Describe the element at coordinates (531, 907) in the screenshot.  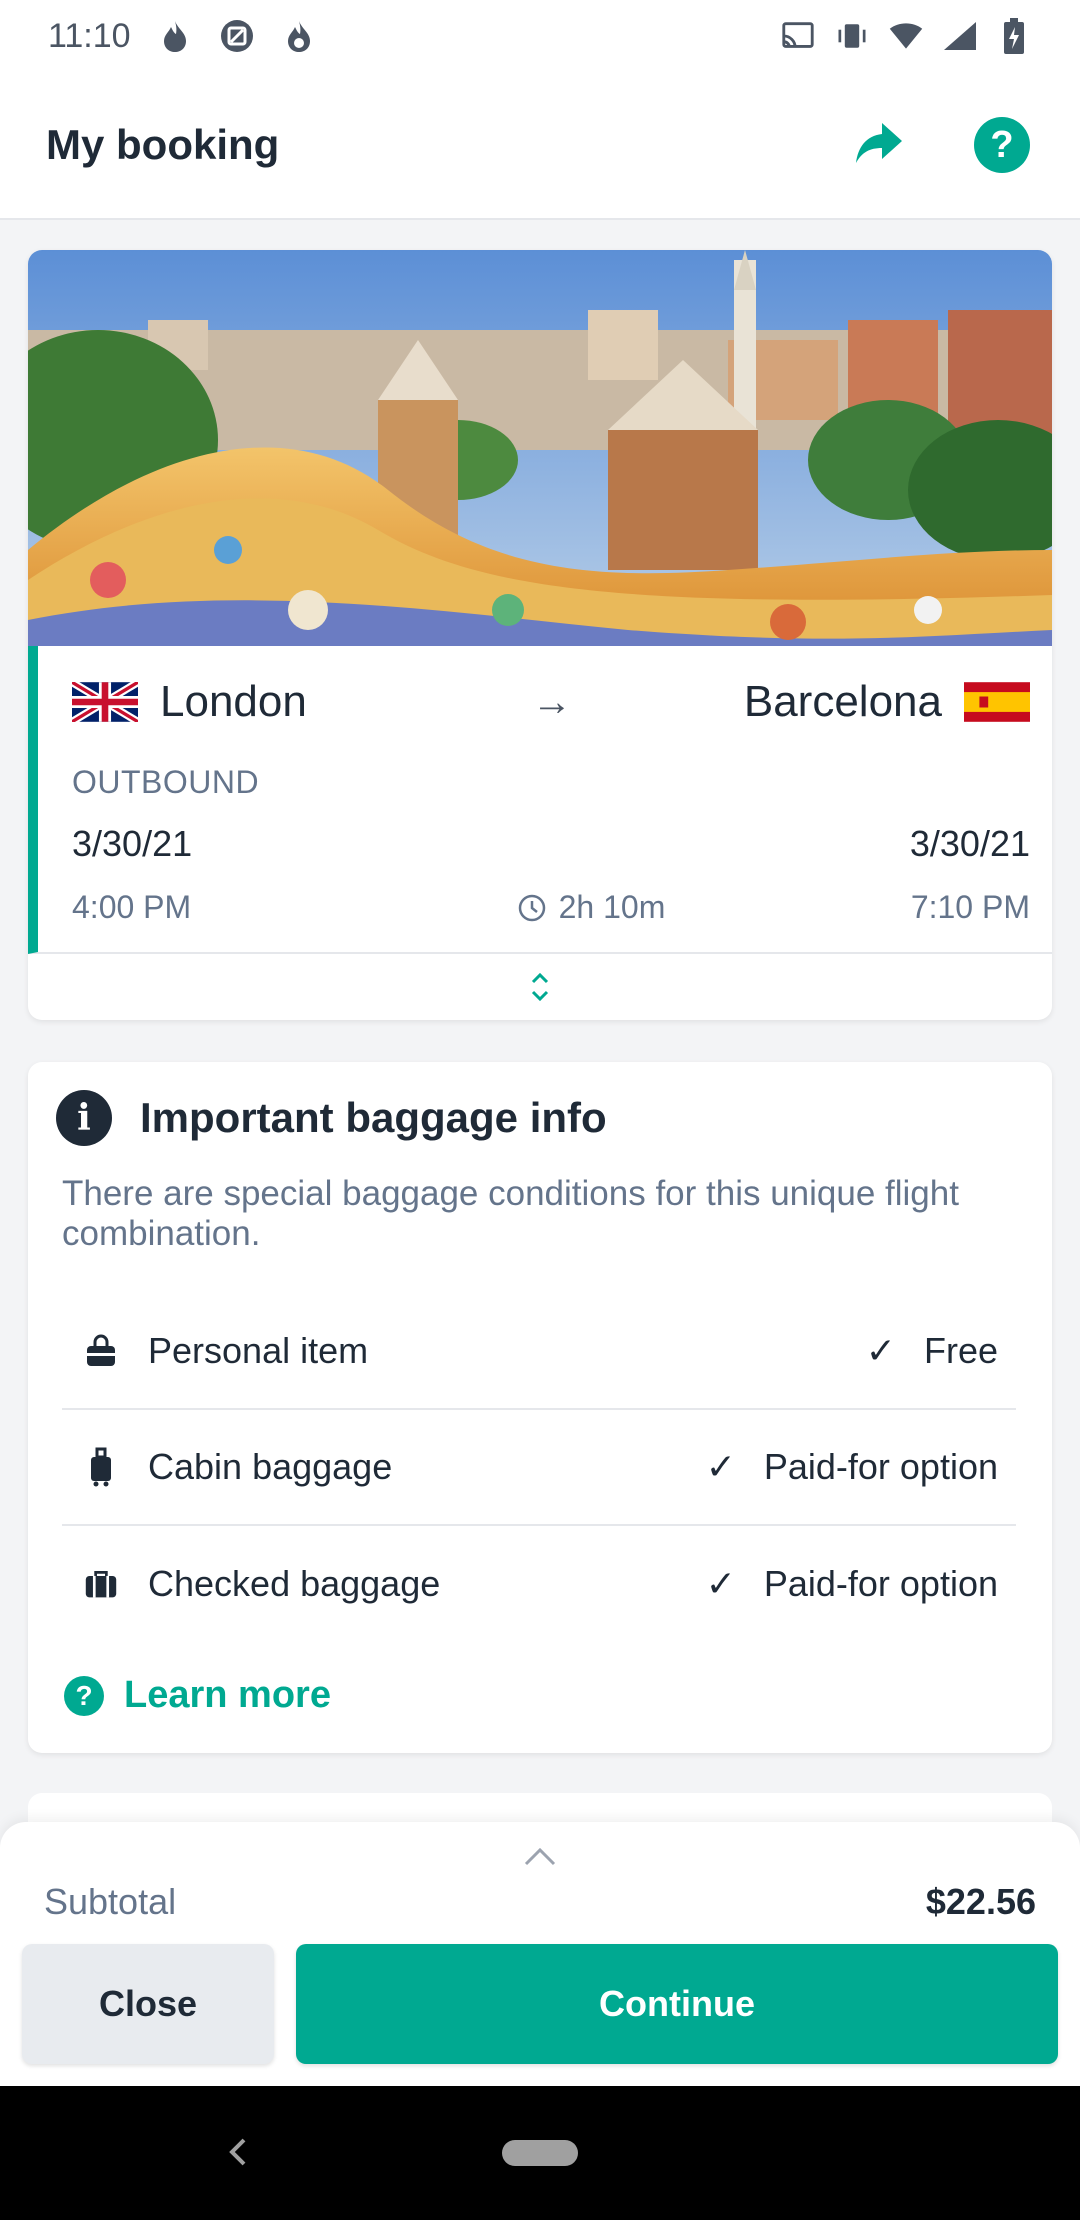
I see `clock-icon` at that location.